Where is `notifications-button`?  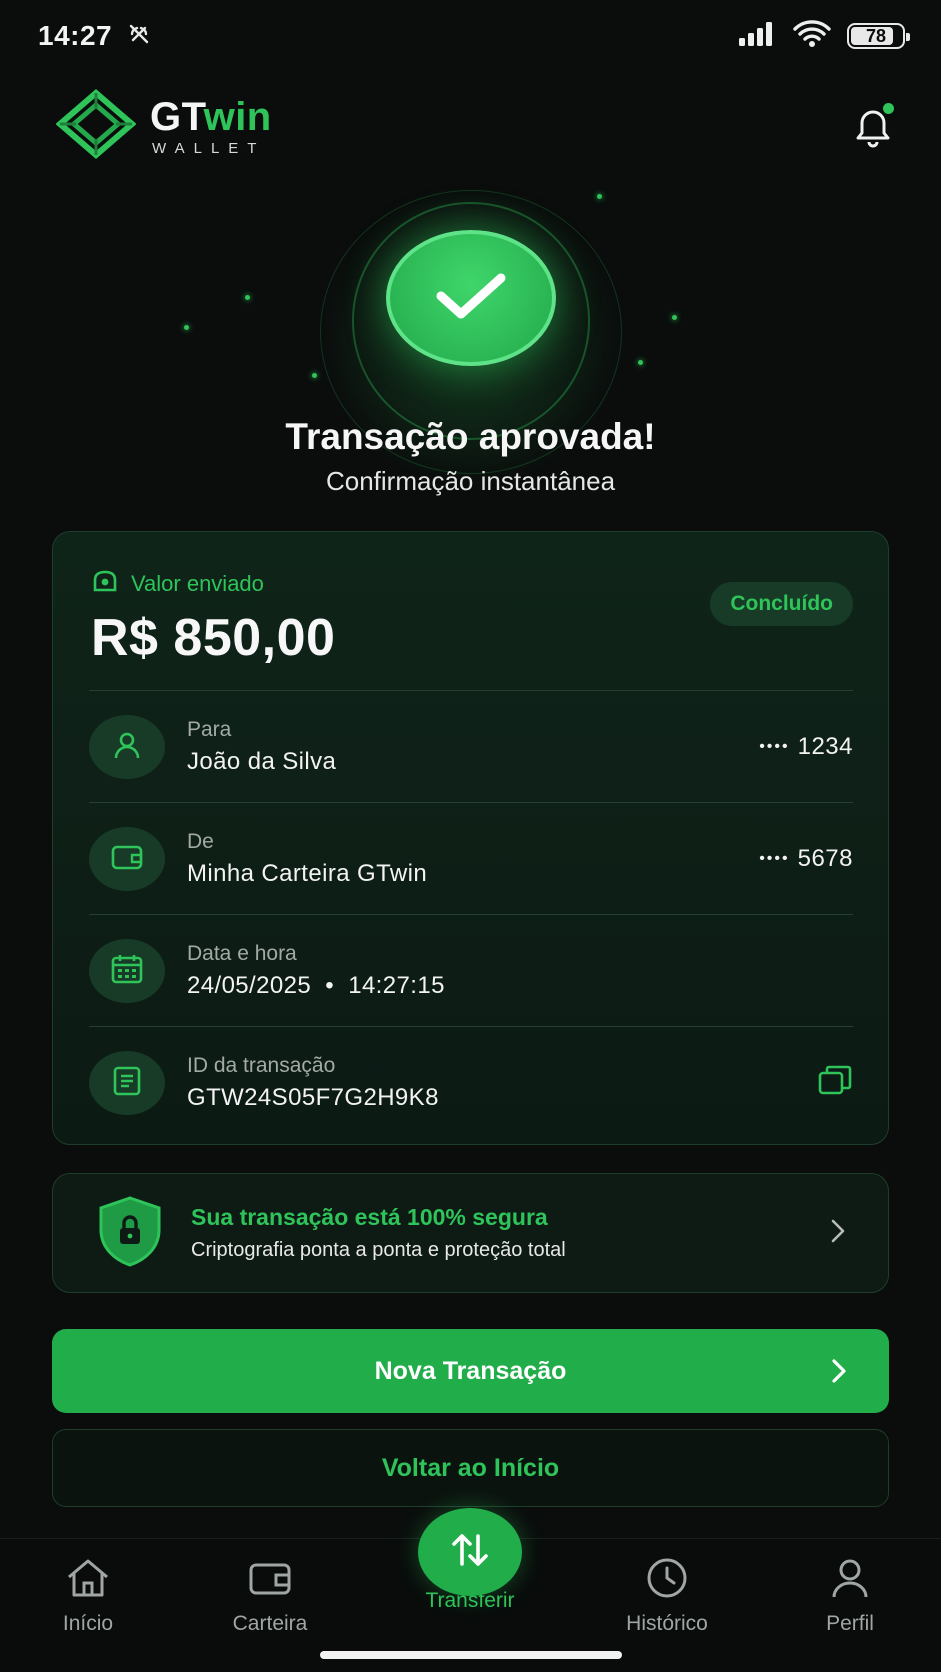 notifications-button is located at coordinates (873, 126).